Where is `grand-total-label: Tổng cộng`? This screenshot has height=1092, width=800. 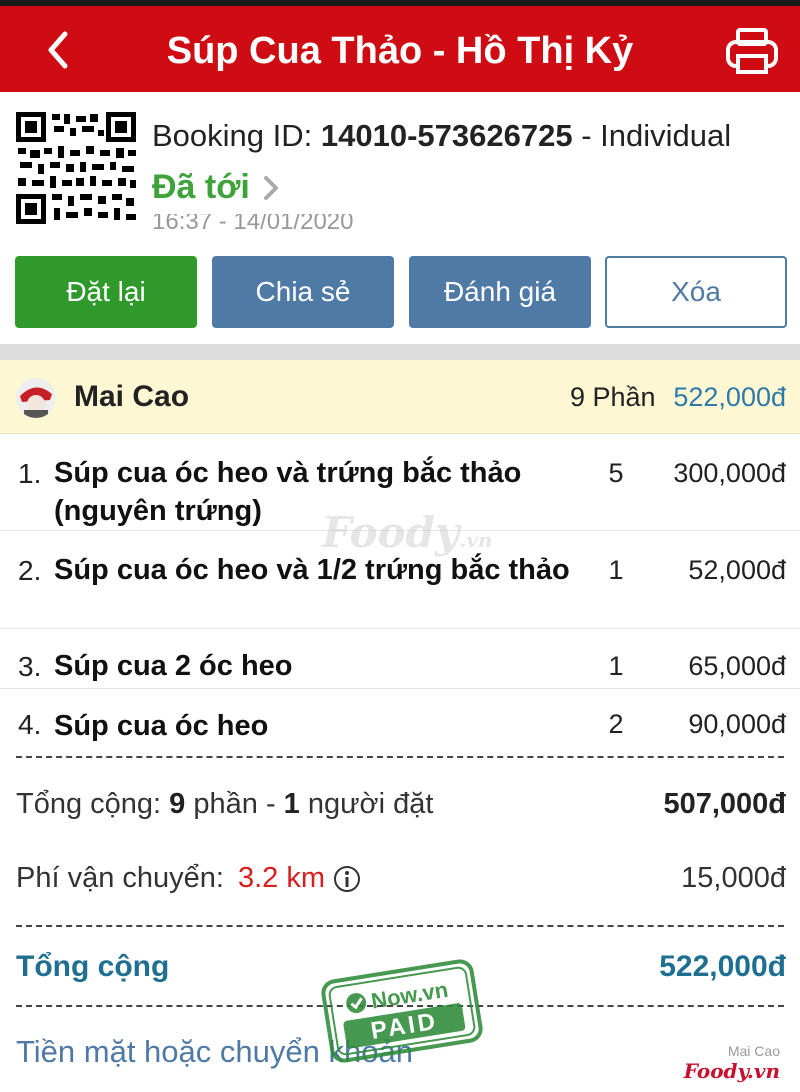 grand-total-label: Tổng cộng is located at coordinates (93, 966).